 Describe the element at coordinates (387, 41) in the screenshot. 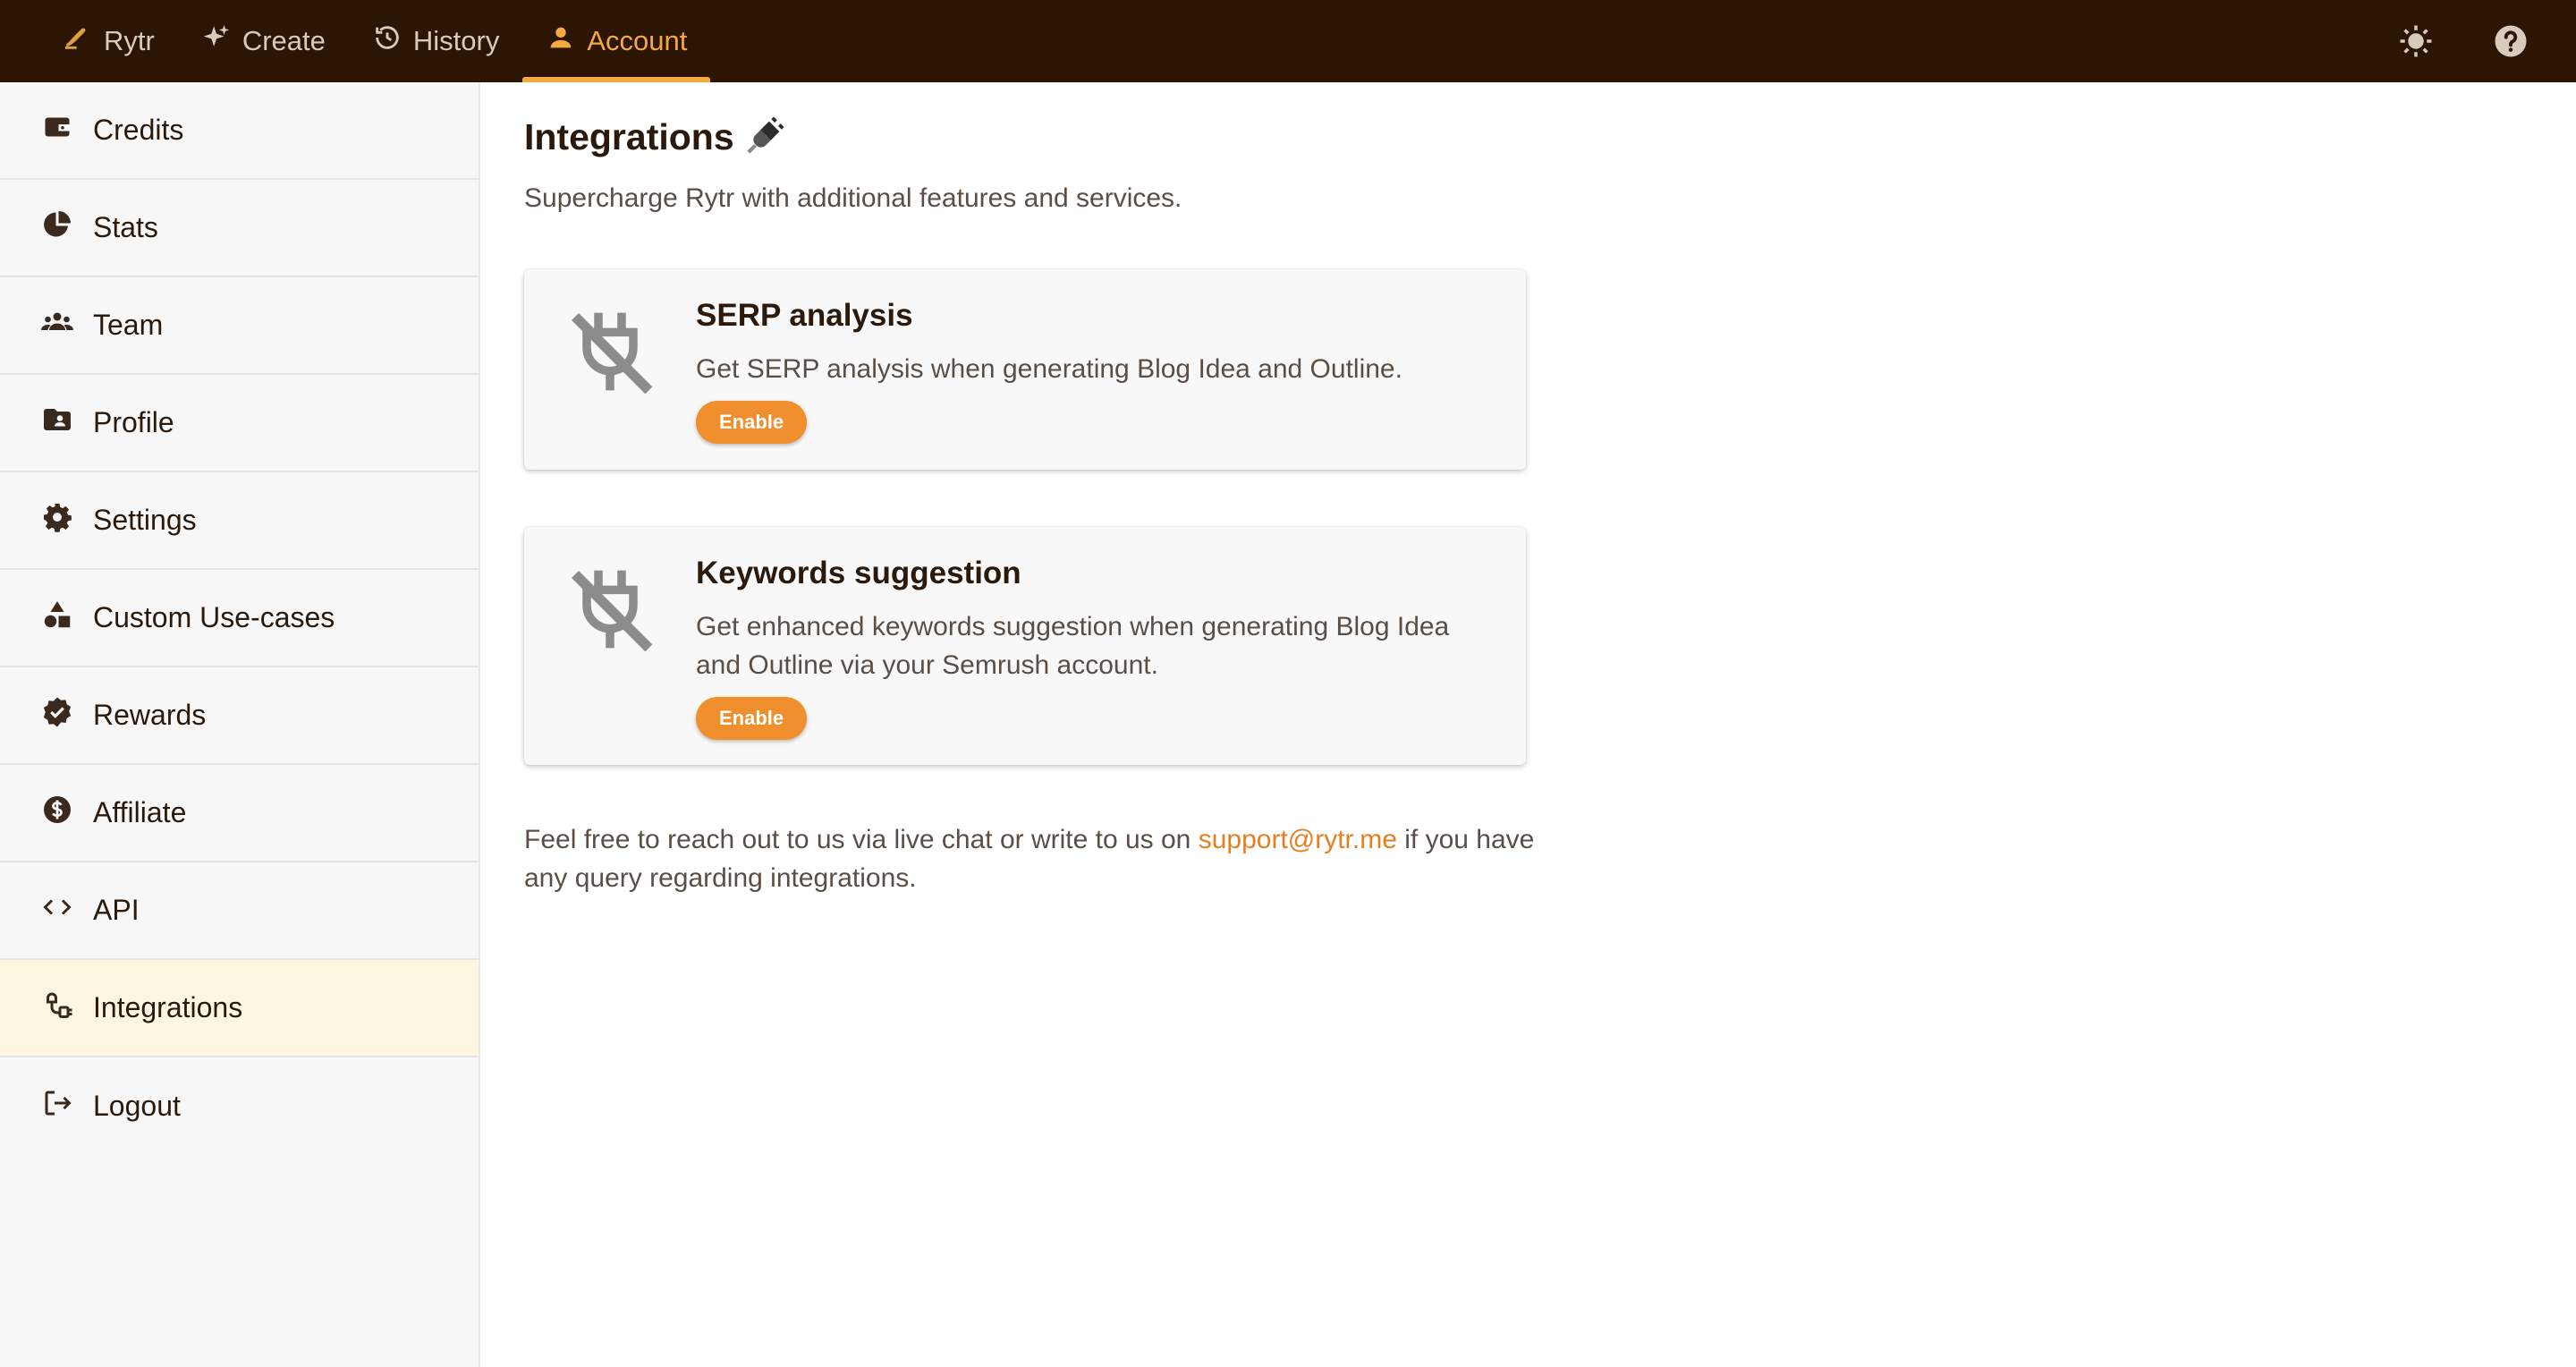

I see `history-icon` at that location.